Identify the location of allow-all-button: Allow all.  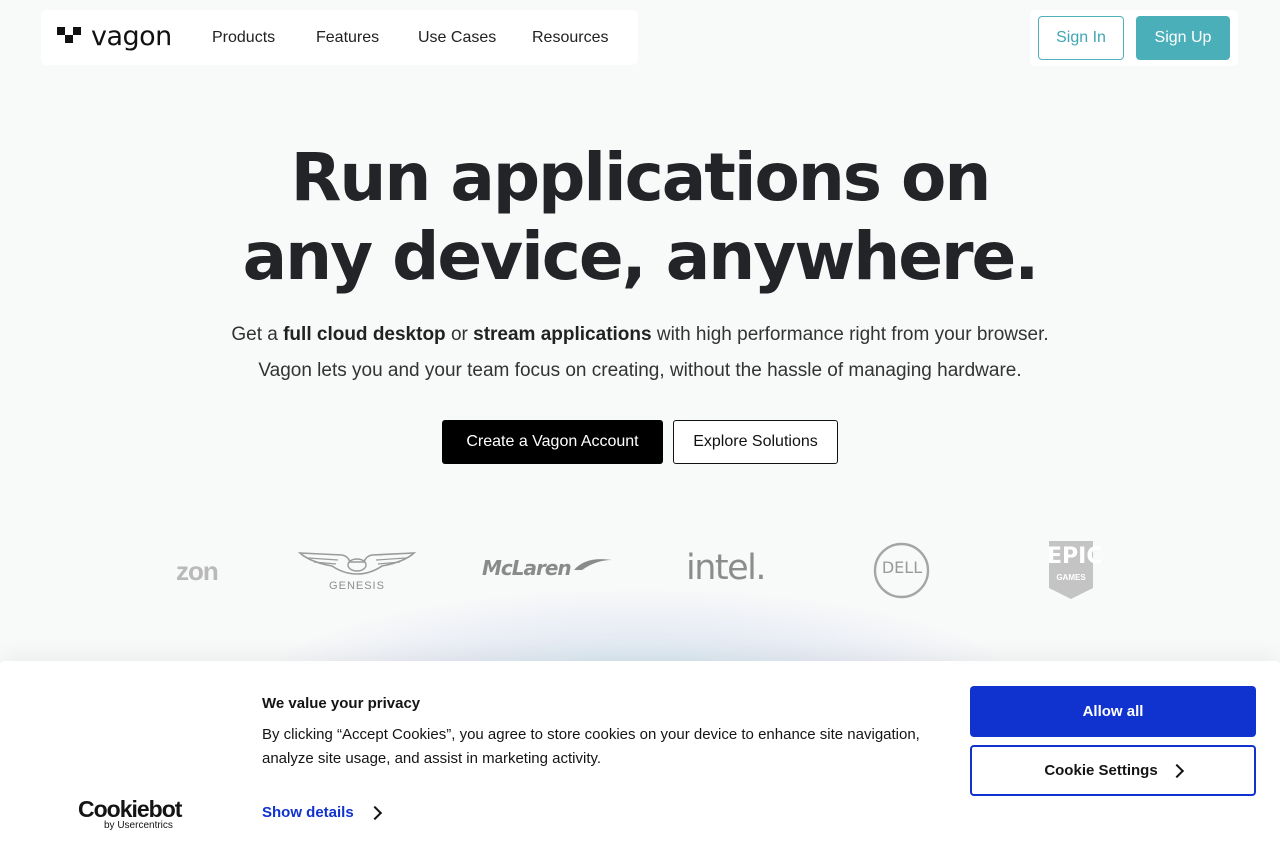
(1113, 711).